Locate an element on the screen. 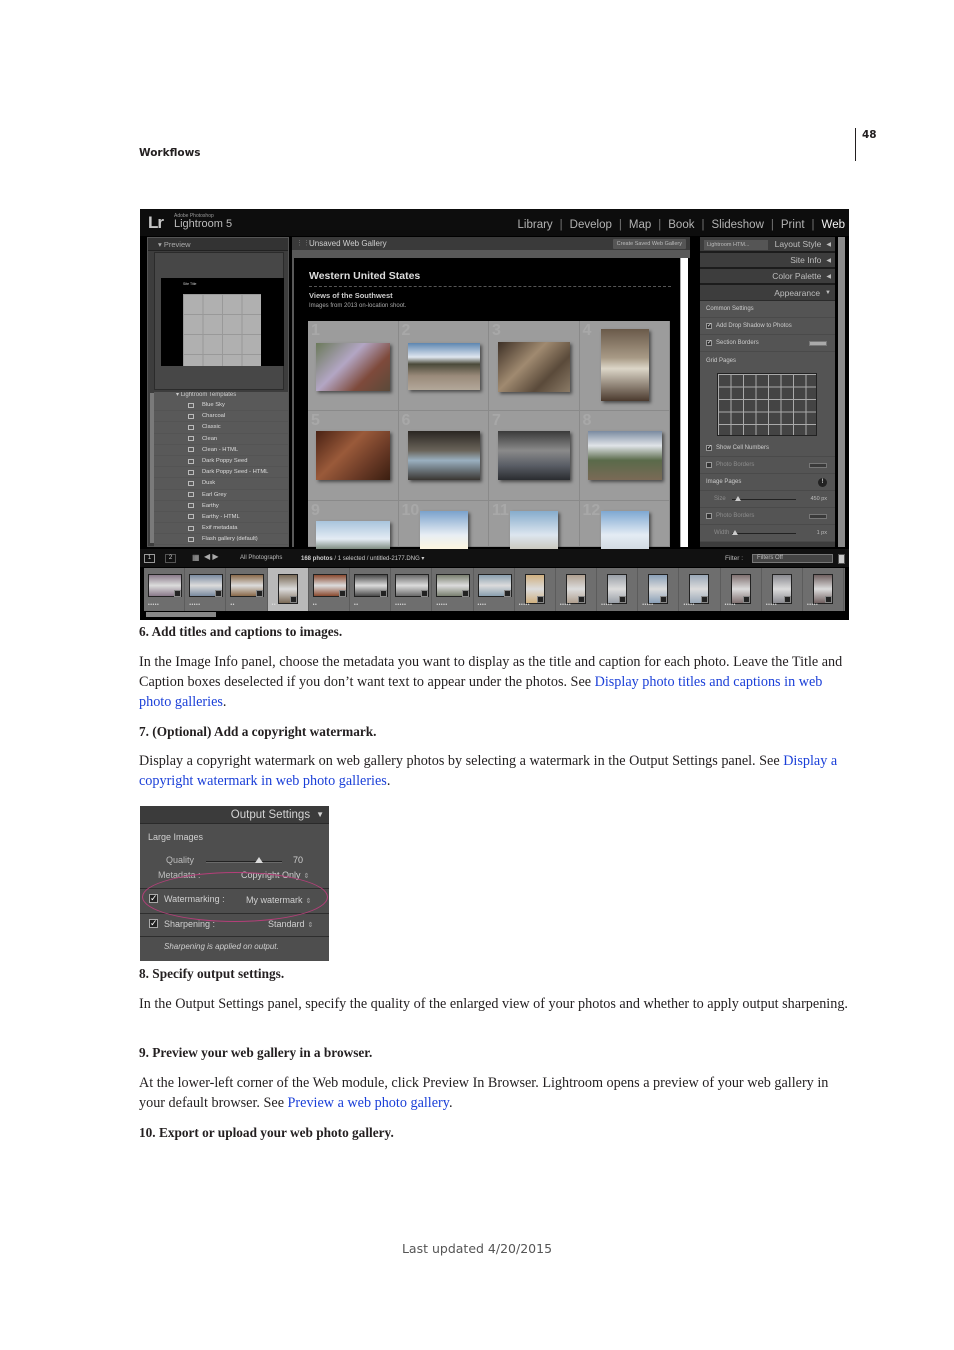 The height and width of the screenshot is (1350, 954). preview-gallery-link: Preview a web photo gallery is located at coordinates (368, 1103).